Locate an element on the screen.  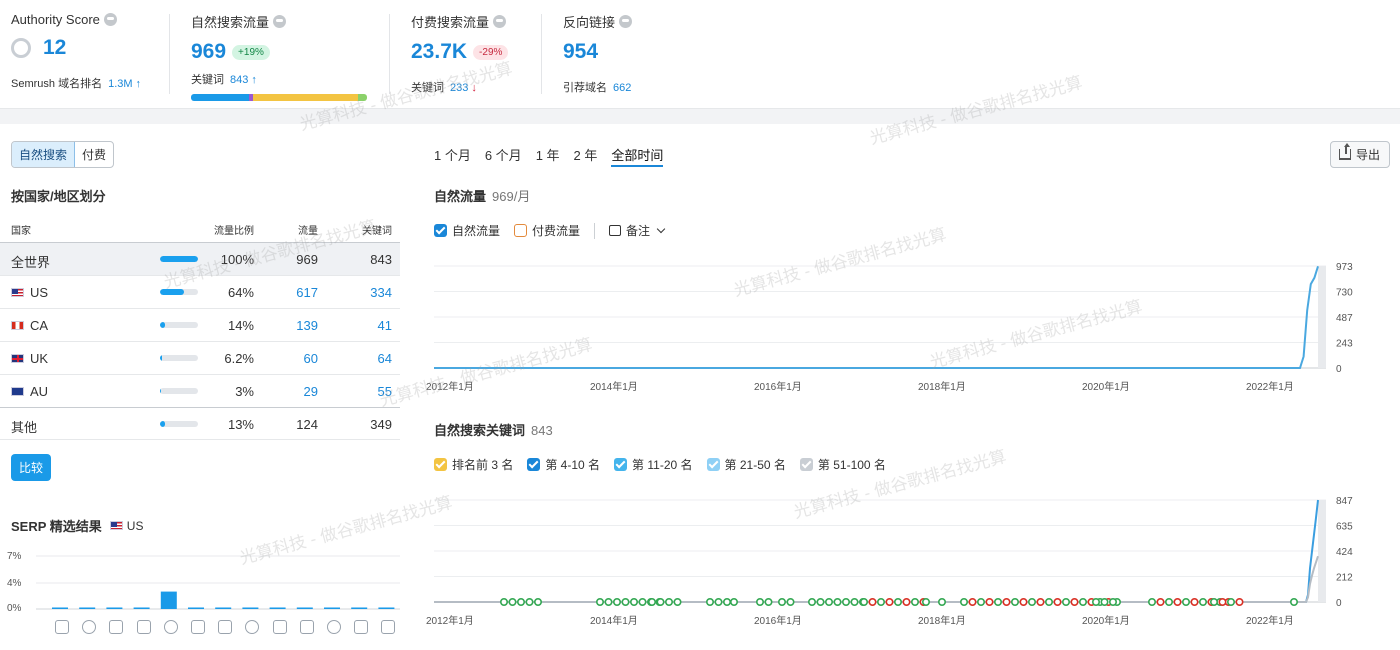
col-keywords: 关键词 is located at coordinates (377, 229).